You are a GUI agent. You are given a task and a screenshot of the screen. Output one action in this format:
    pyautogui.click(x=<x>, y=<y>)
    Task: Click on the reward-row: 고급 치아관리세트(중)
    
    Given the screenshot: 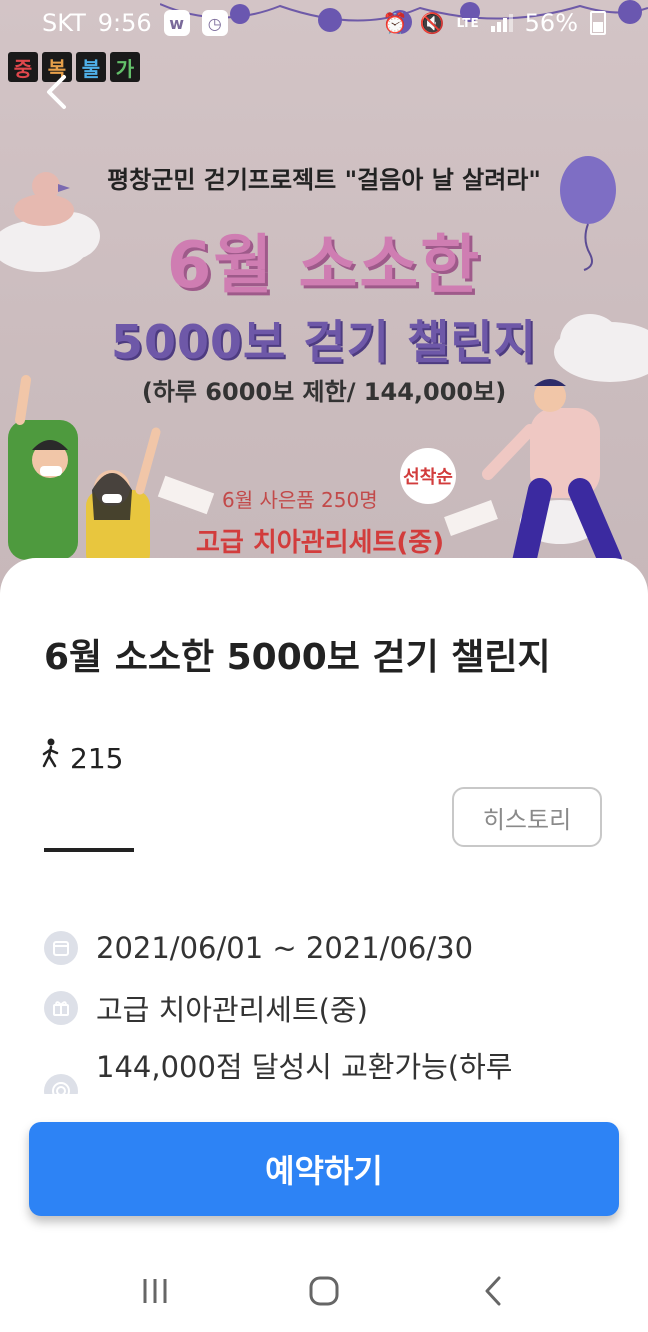 What is the action you would take?
    pyautogui.click(x=334, y=1008)
    